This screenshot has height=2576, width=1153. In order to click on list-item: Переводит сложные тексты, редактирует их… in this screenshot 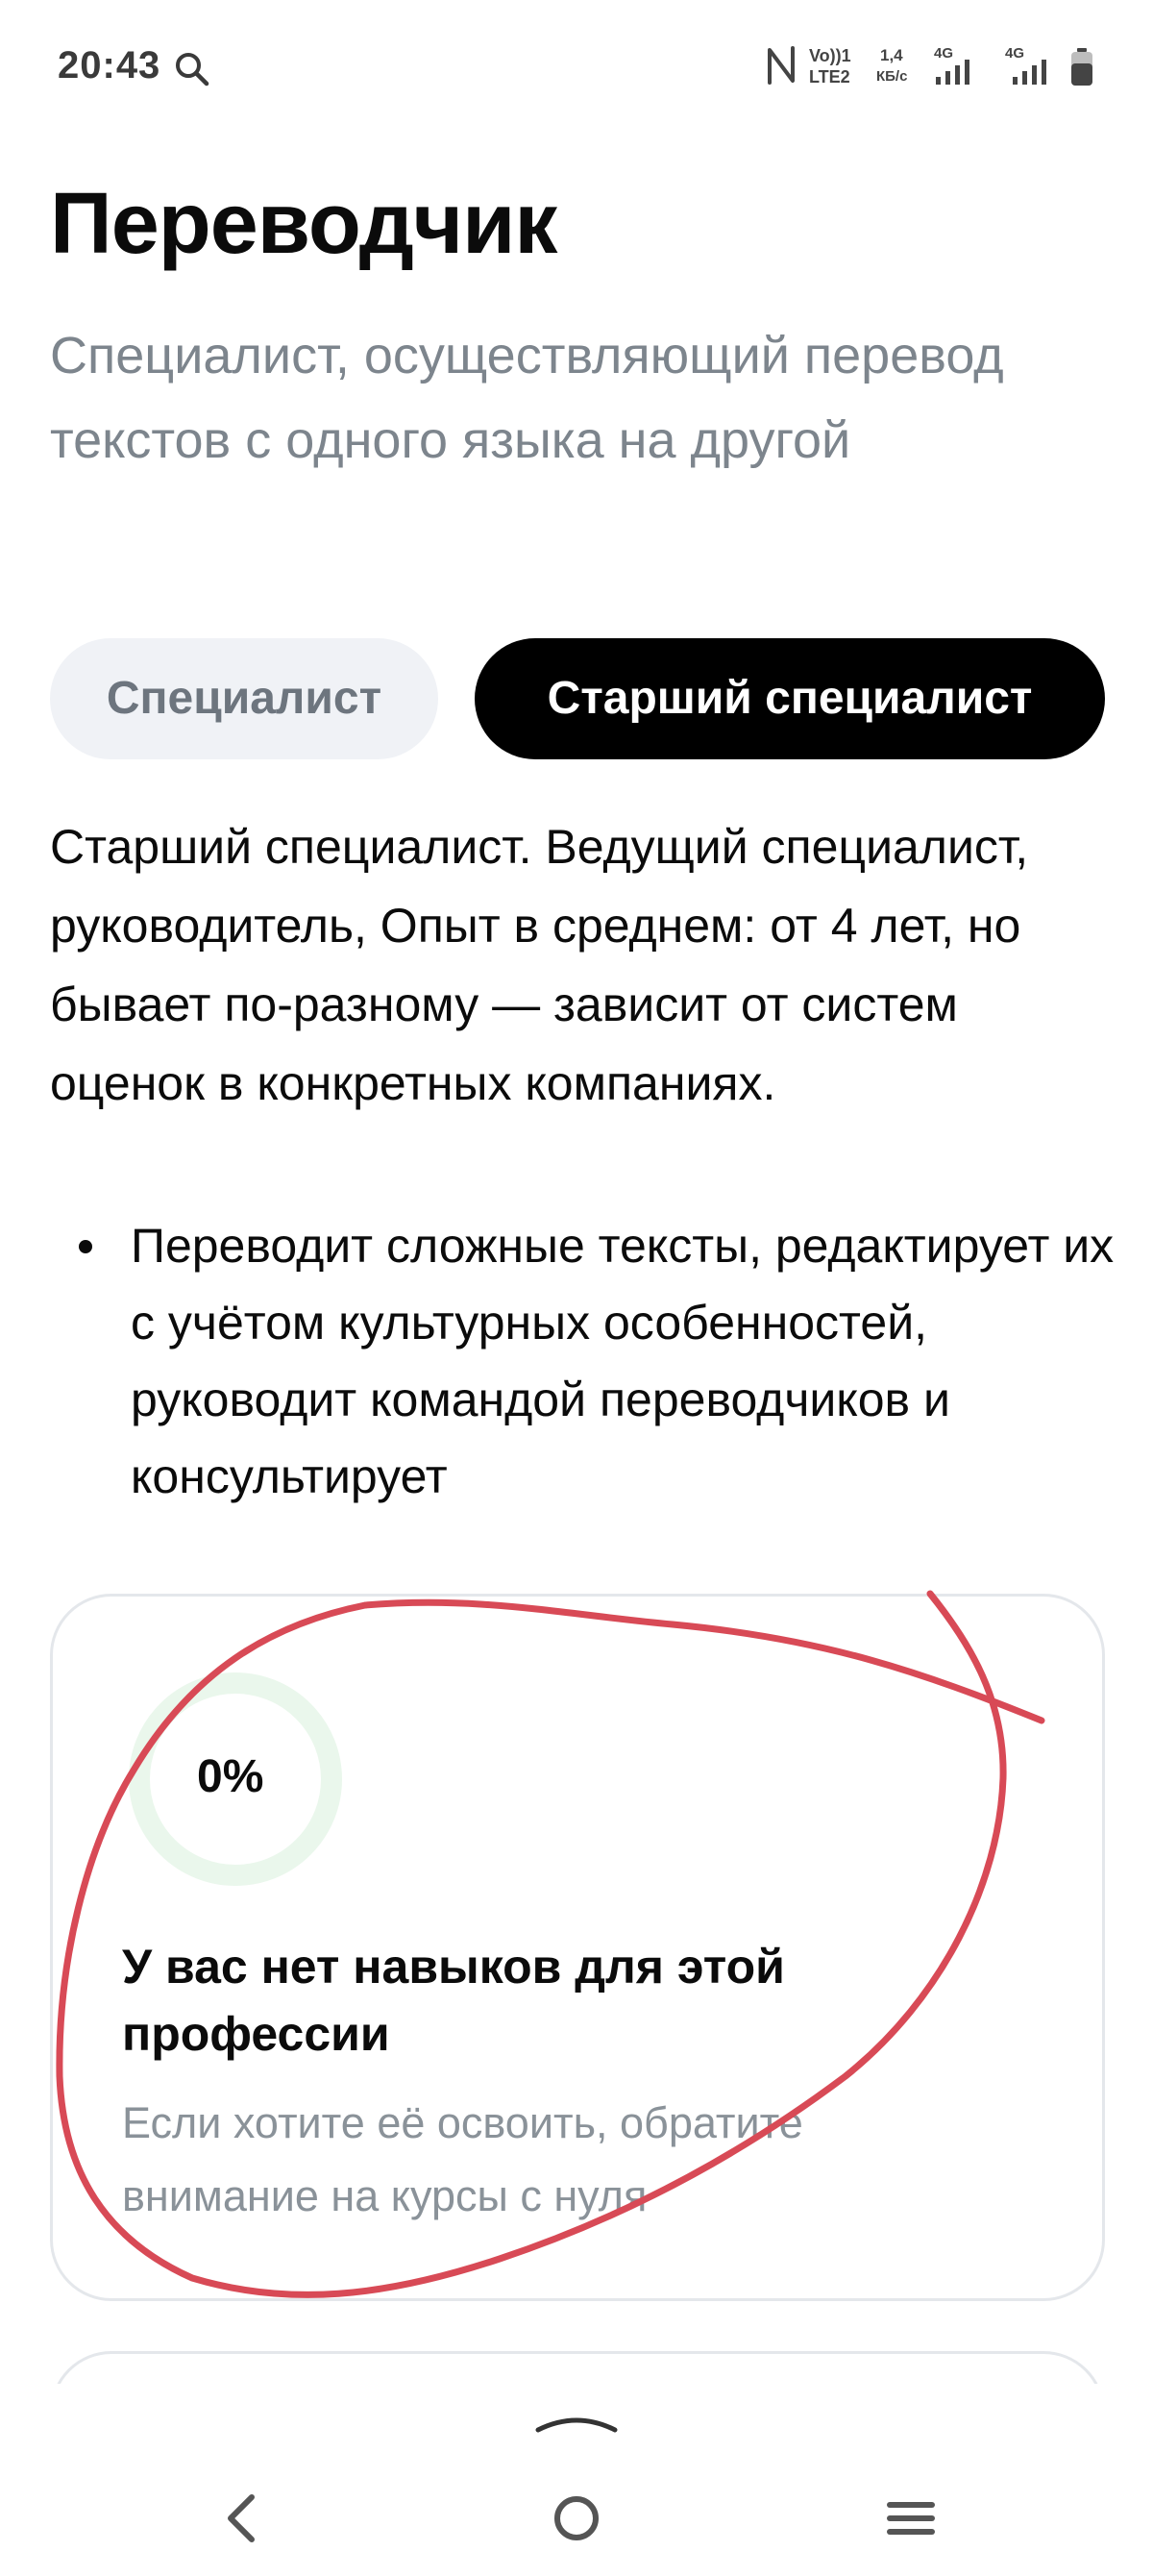, I will do `click(583, 1361)`.